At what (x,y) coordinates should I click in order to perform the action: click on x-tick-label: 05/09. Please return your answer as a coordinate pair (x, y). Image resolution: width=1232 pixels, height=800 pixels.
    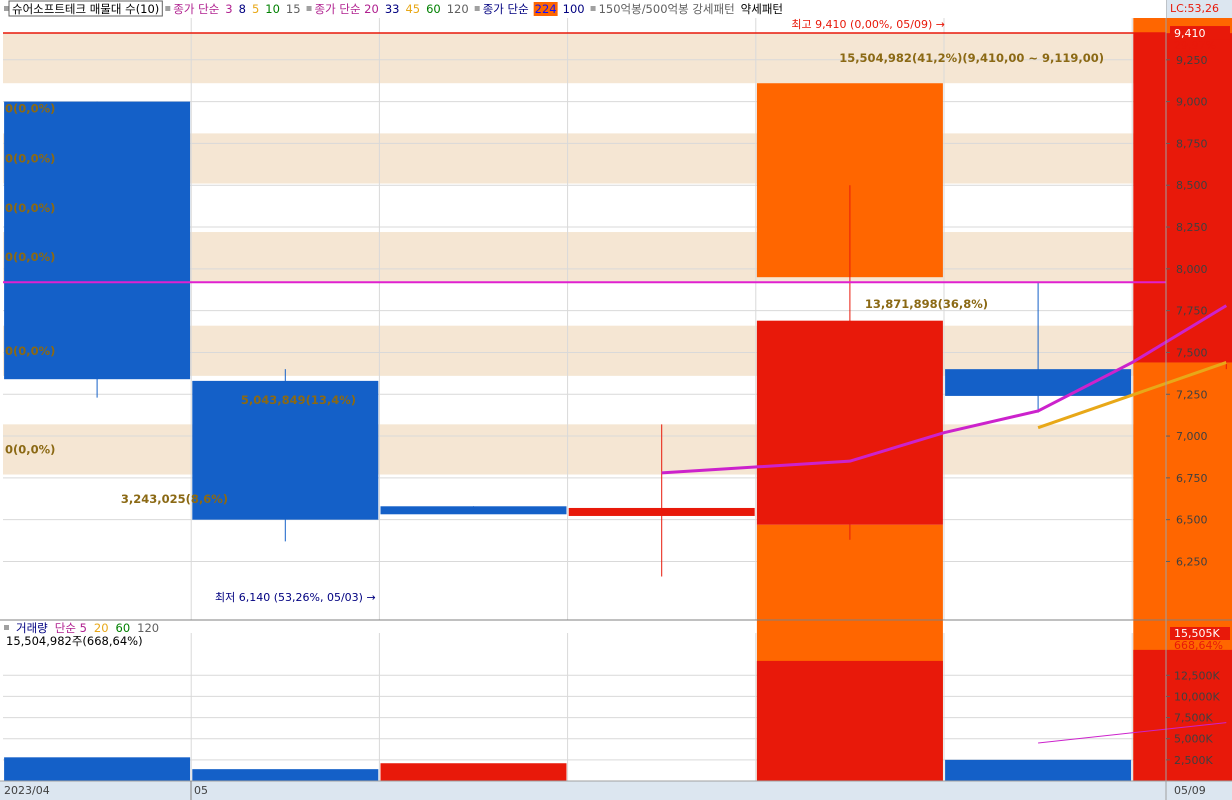
    Looking at the image, I should click on (1190, 790).